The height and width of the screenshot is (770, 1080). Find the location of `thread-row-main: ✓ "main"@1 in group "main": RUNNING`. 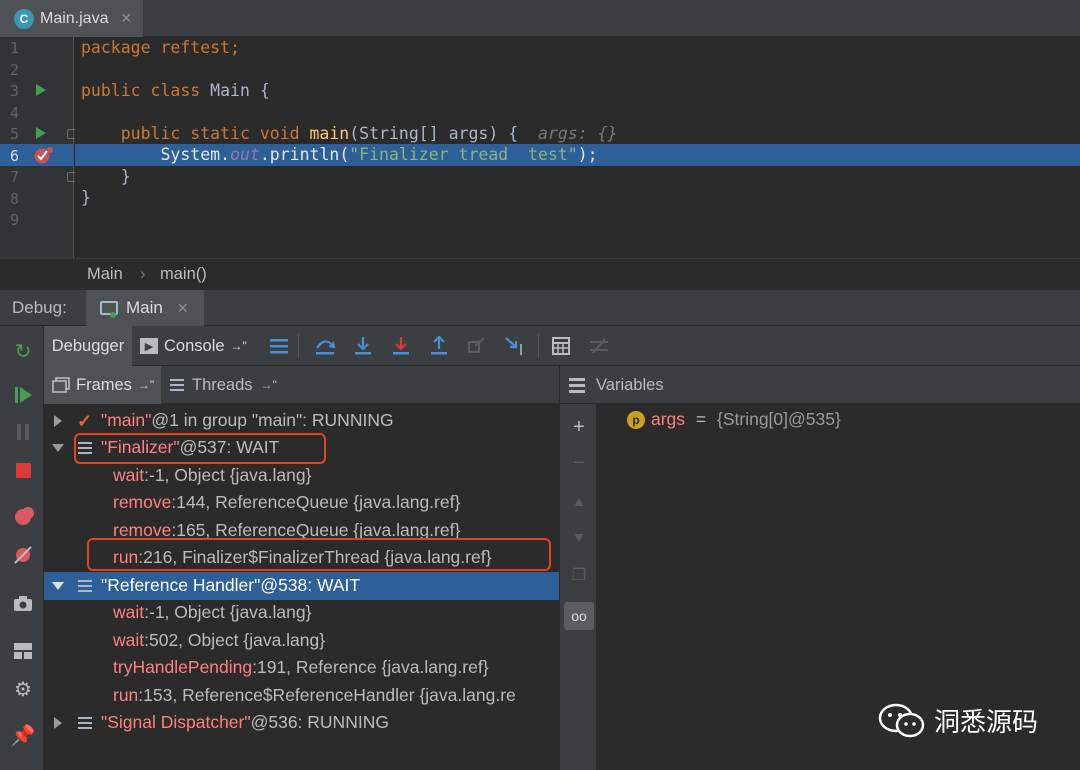

thread-row-main: ✓ "main"@1 in group "main": RUNNING is located at coordinates (301, 421).